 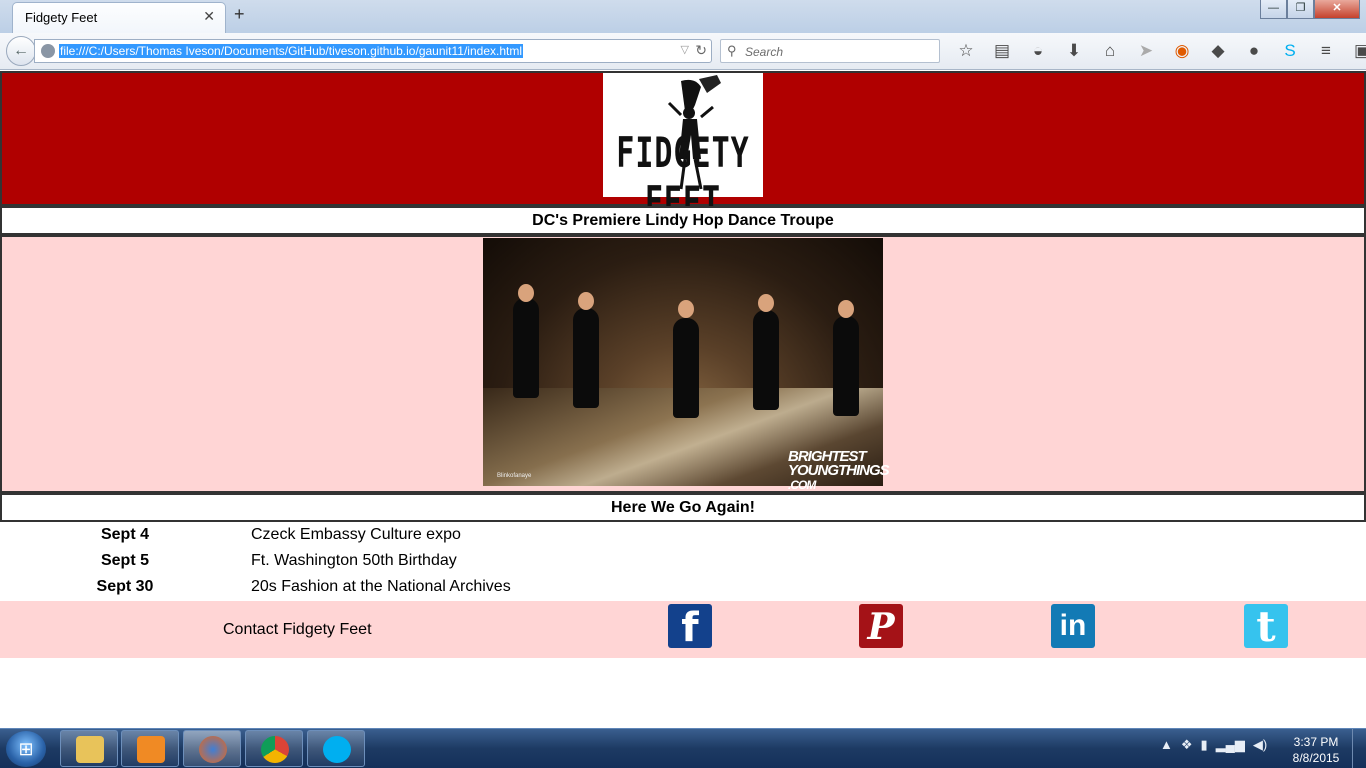 What do you see at coordinates (1213, 745) in the screenshot?
I see `system-tray: ▲ ❖ ▮ ▂▄▆ ◀)` at bounding box center [1213, 745].